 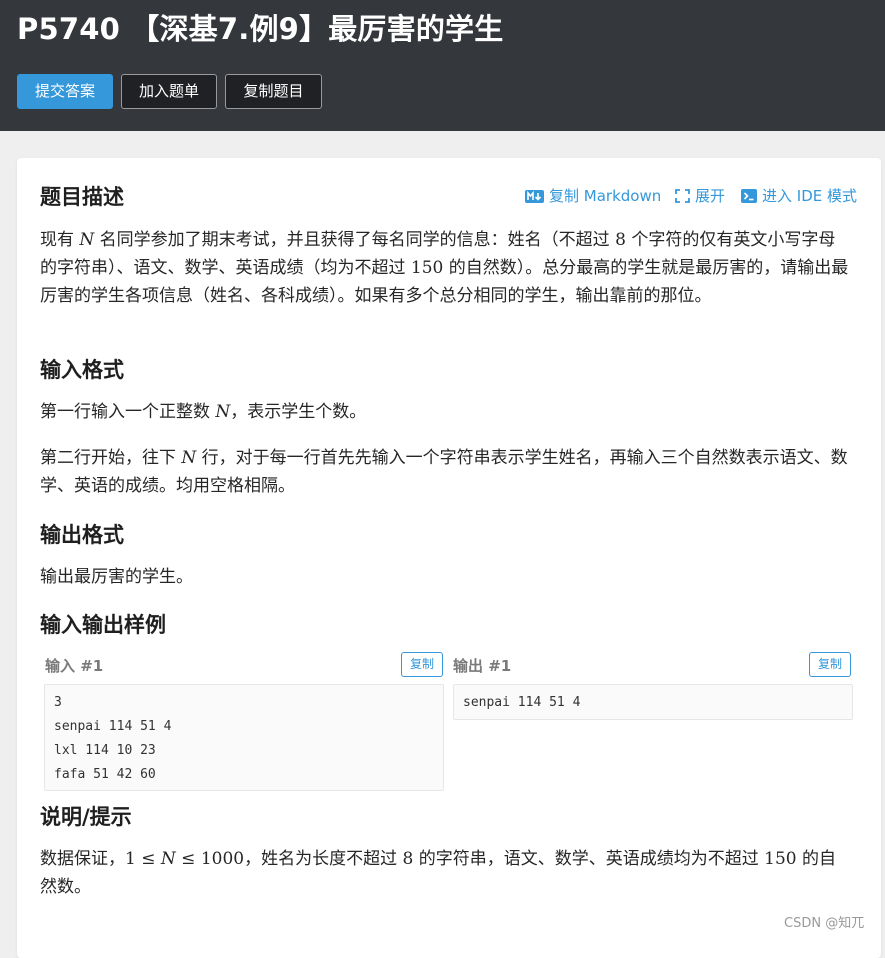 I want to click on input-format-line-1: 第一行输入一个正整数 N，表示学生个数。, so click(x=203, y=412).